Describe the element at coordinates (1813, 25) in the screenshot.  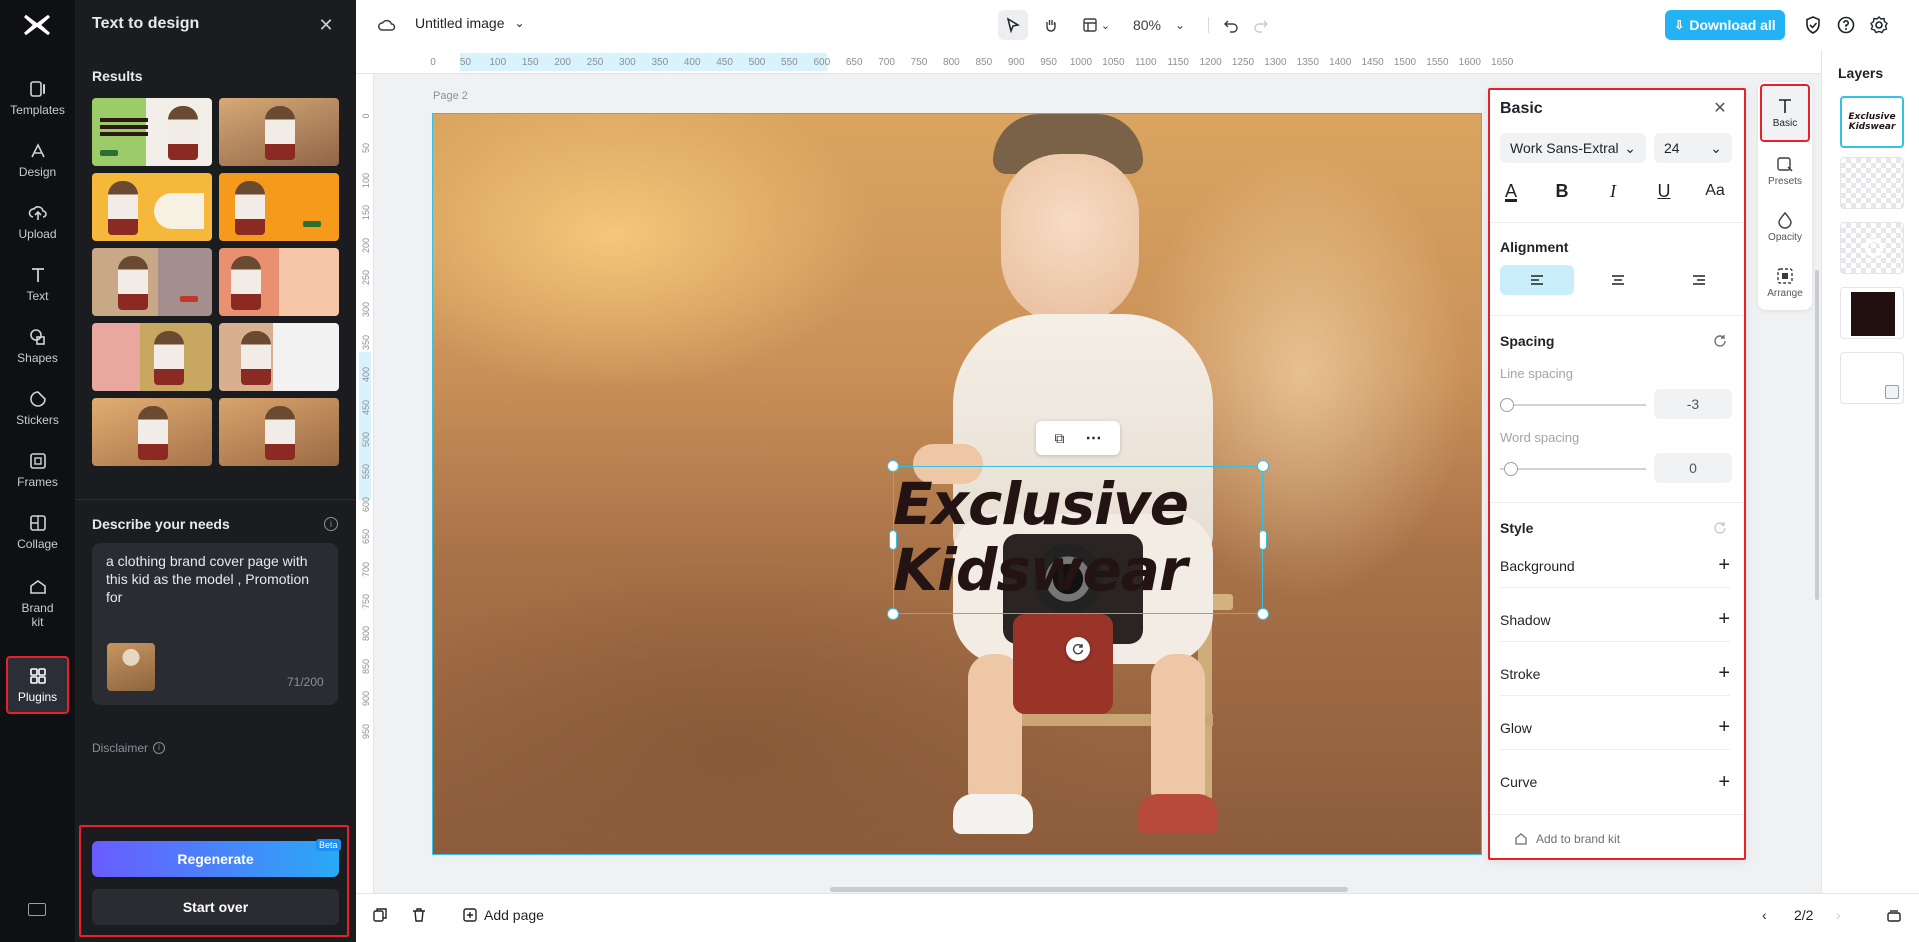
I see `shield-check-icon` at that location.